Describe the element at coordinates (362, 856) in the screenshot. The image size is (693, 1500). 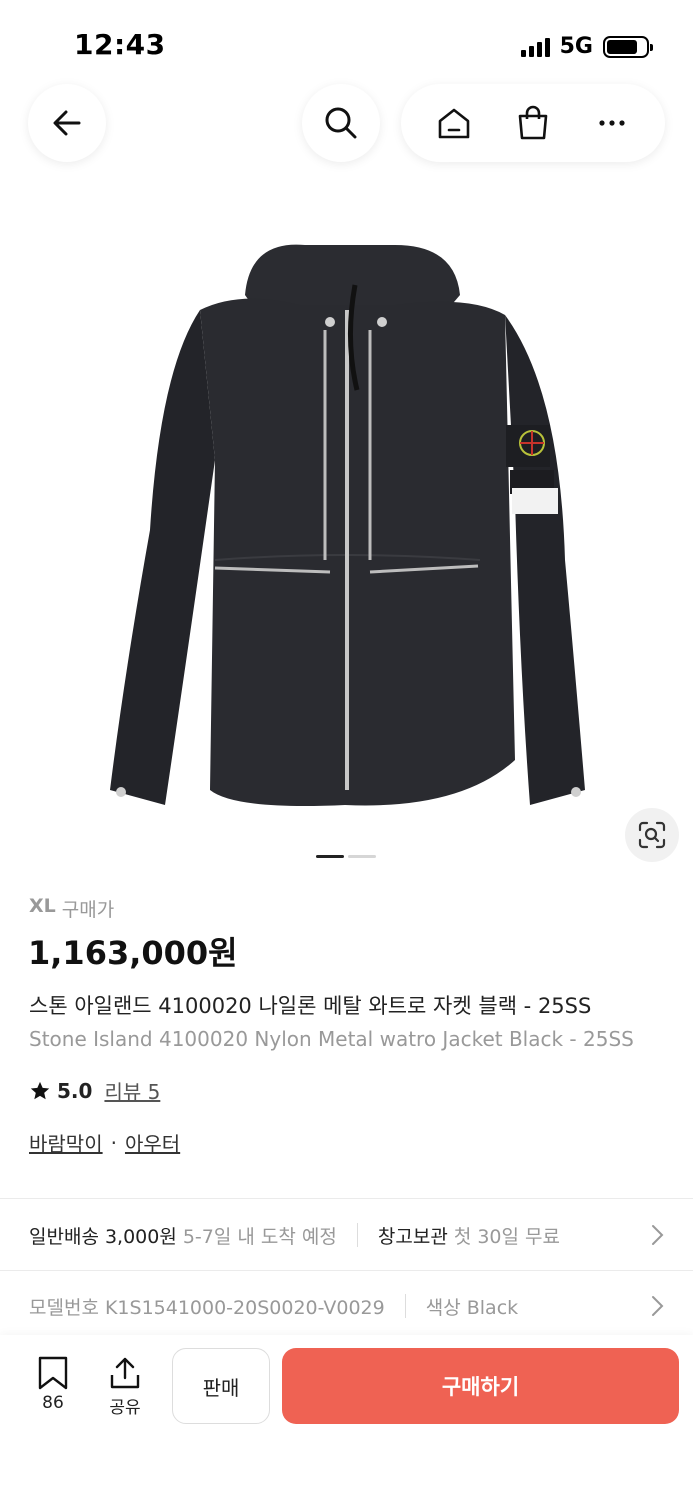
I see `carousel-dot` at that location.